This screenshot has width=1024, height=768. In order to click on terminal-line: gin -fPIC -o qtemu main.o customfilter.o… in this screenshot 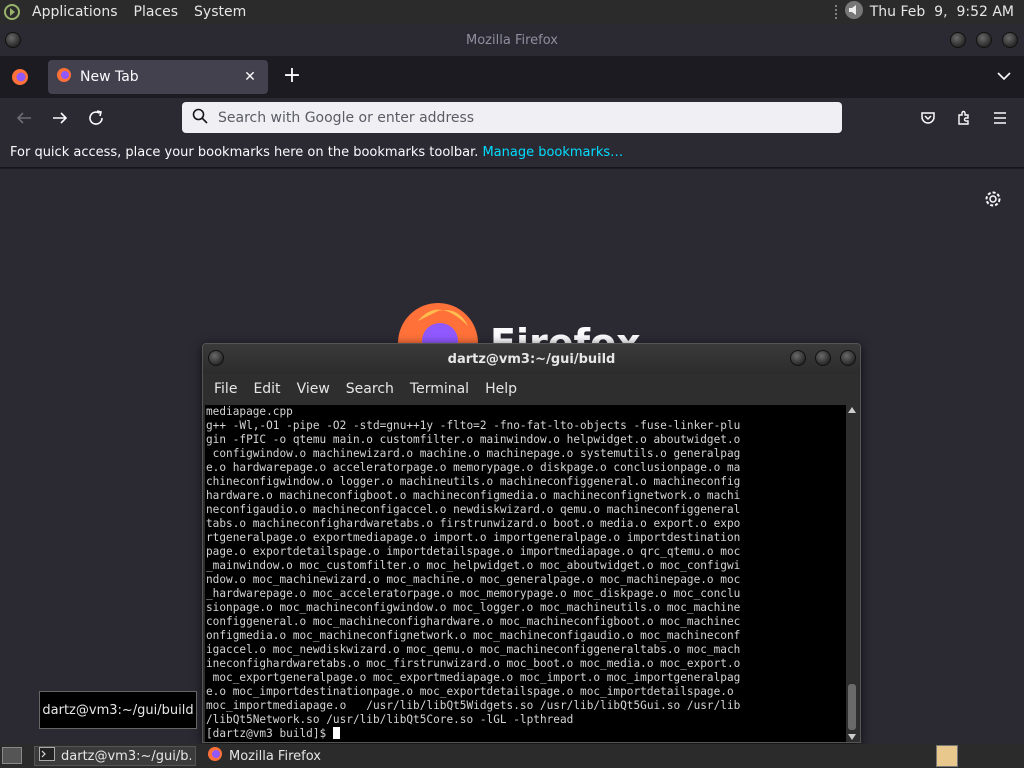, I will do `click(473, 439)`.